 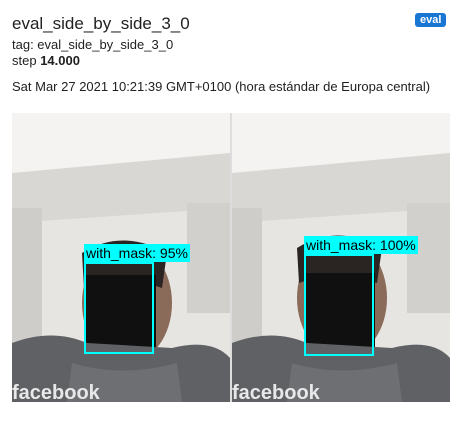 What do you see at coordinates (101, 23) in the screenshot?
I see `run-title: eval_side_by_side_3_0` at bounding box center [101, 23].